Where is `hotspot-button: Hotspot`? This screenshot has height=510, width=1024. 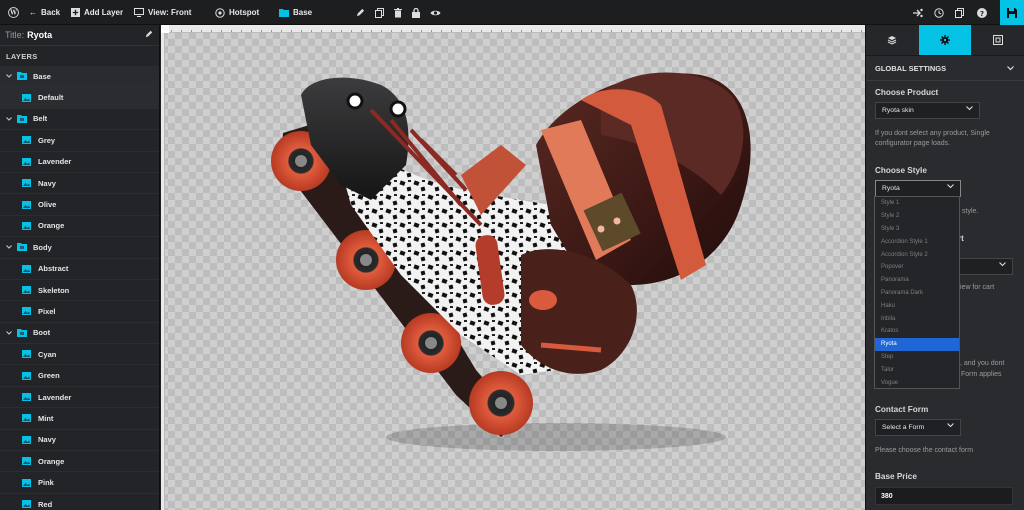
hotspot-button: Hotspot is located at coordinates (237, 12).